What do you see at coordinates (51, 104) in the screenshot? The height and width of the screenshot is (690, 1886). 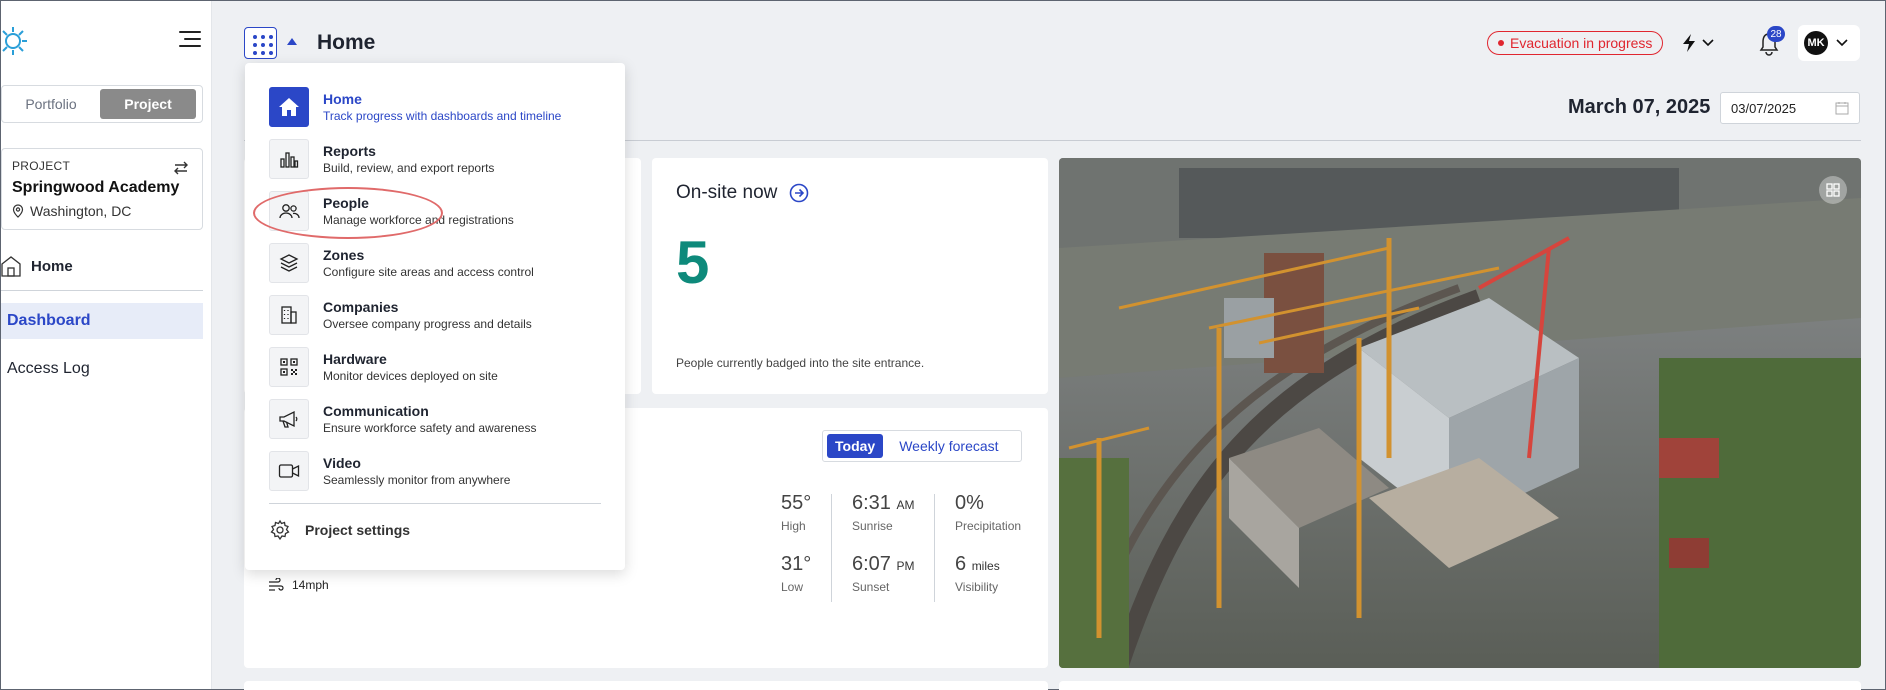 I see `portfolio-tab: Portfolio` at bounding box center [51, 104].